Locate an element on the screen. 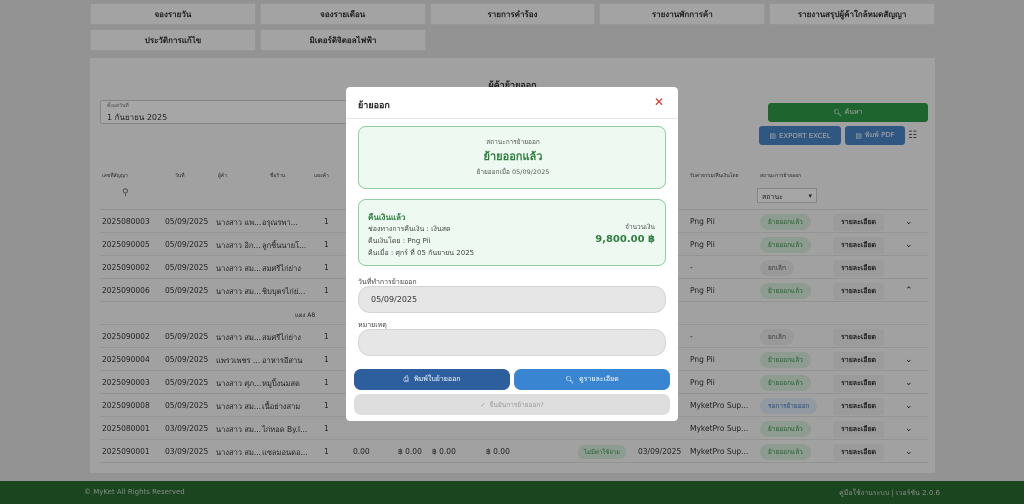 The width and height of the screenshot is (1024, 504). print-moveout-button: ⎙ พิมพ์ใบย้ายออก is located at coordinates (432, 379).